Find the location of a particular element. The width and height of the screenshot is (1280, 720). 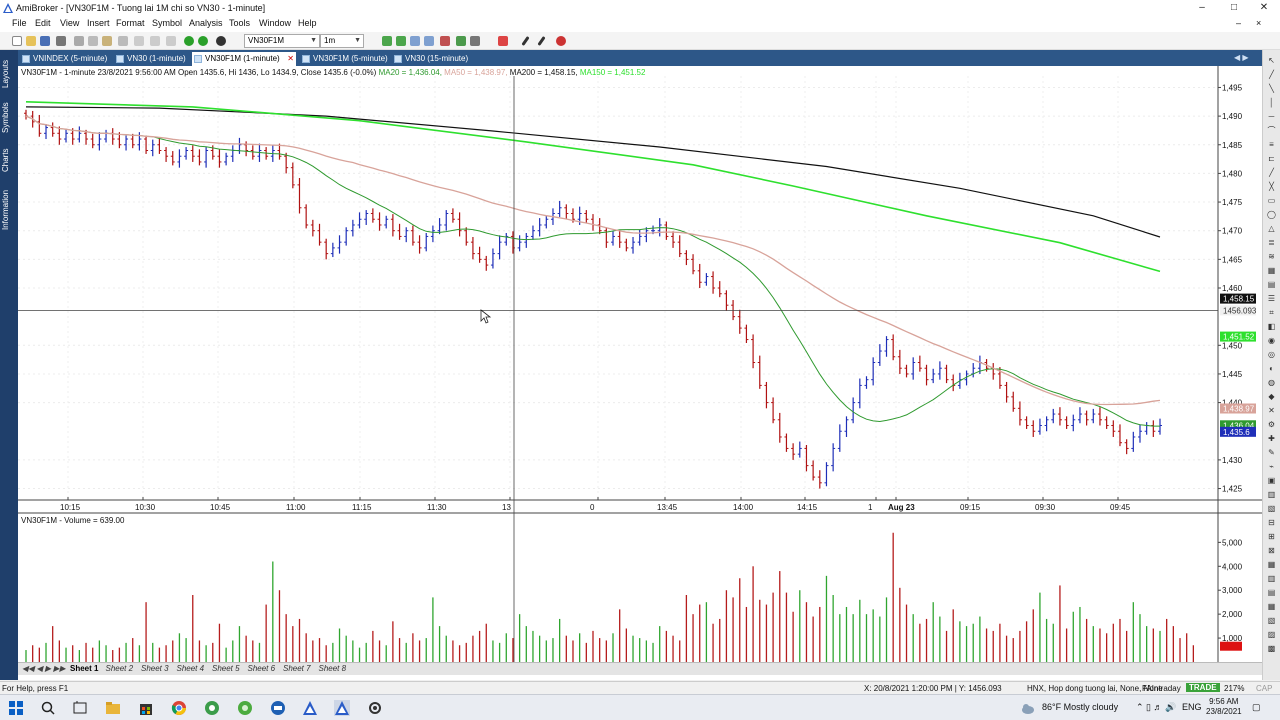

menu-view: View is located at coordinates (69, 23).